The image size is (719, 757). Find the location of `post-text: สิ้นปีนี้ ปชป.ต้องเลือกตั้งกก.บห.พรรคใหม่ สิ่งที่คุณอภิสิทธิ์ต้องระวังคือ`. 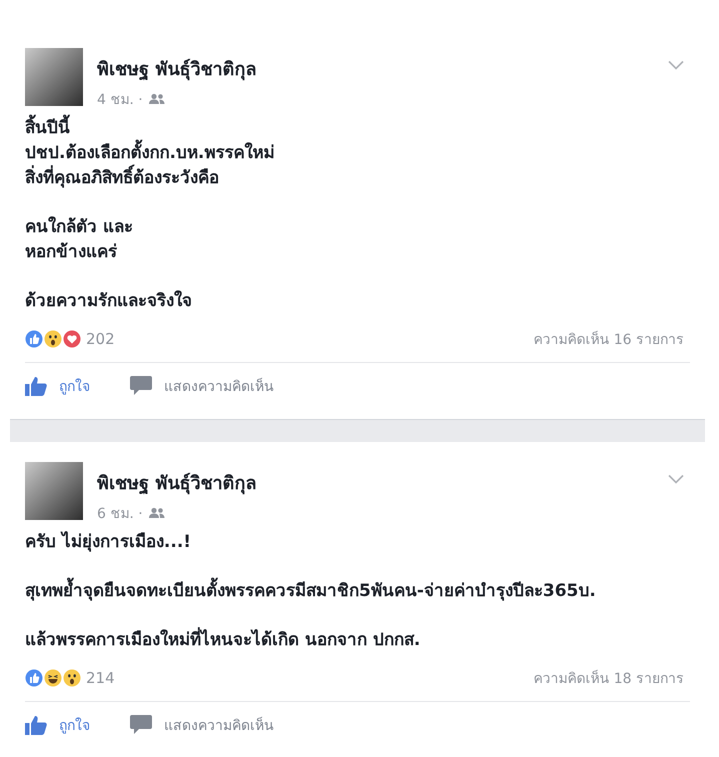

post-text: สิ้นปีนี้ ปชป.ต้องเลือกตั้งกก.บห.พรรคใหม่ สิ่งที่คุณอภิสิทธิ์ต้องระวังคือ is located at coordinates (357, 153).